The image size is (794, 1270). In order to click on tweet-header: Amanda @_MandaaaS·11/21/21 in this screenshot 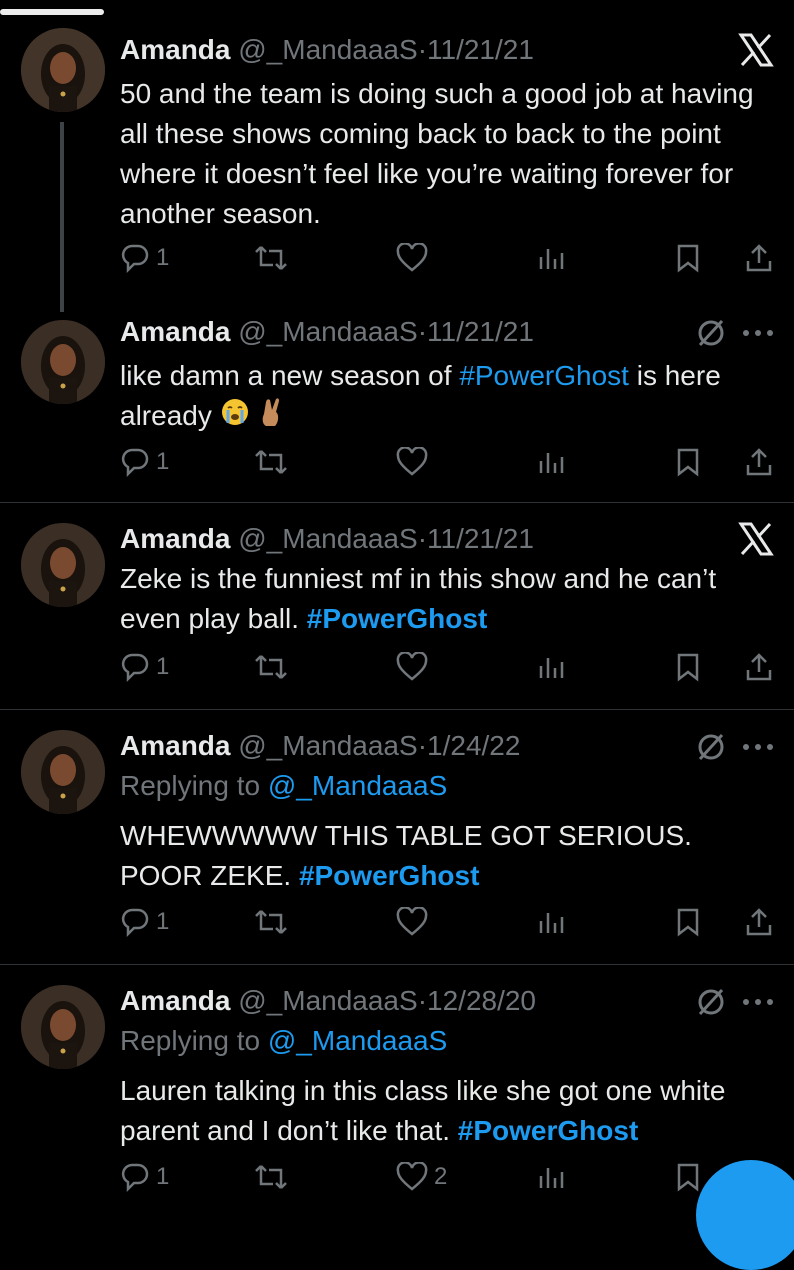, I will do `click(327, 50)`.